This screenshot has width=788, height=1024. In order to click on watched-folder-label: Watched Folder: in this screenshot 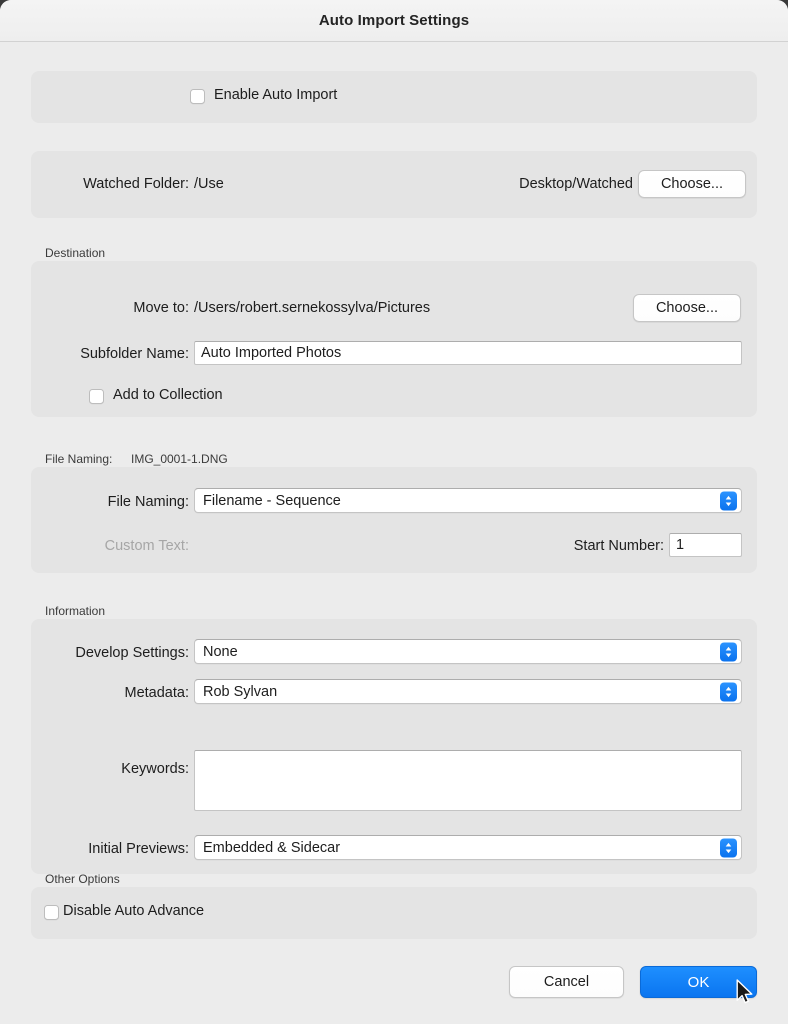, I will do `click(136, 184)`.